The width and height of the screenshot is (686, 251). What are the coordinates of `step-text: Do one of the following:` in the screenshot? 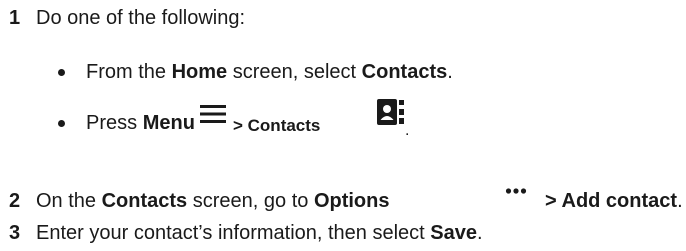 It's located at (141, 18).